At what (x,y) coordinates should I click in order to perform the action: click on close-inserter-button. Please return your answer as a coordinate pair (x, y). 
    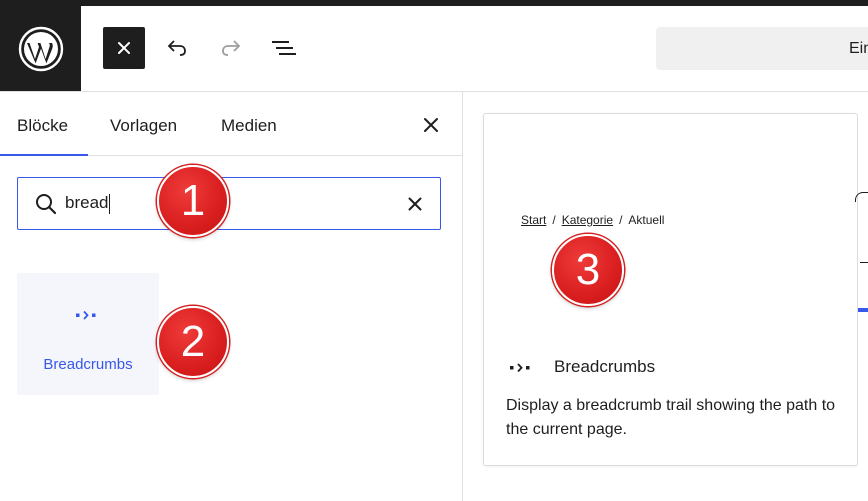
    Looking at the image, I should click on (124, 48).